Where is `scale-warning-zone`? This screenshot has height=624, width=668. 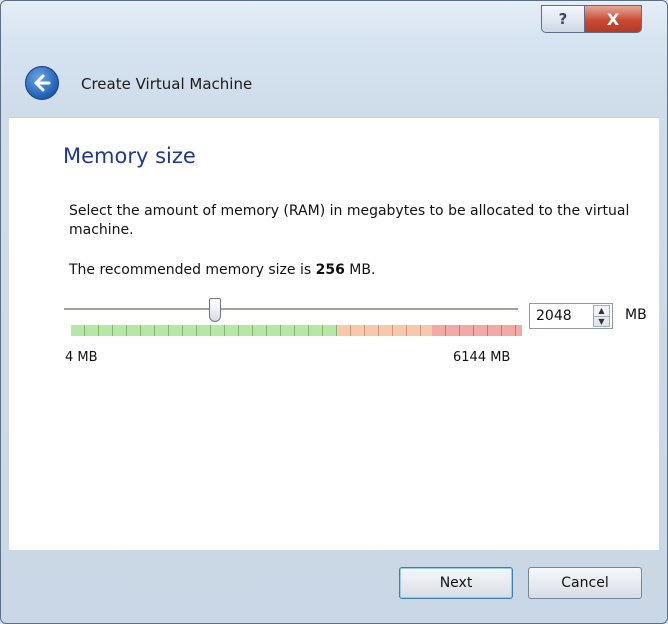 scale-warning-zone is located at coordinates (384, 330).